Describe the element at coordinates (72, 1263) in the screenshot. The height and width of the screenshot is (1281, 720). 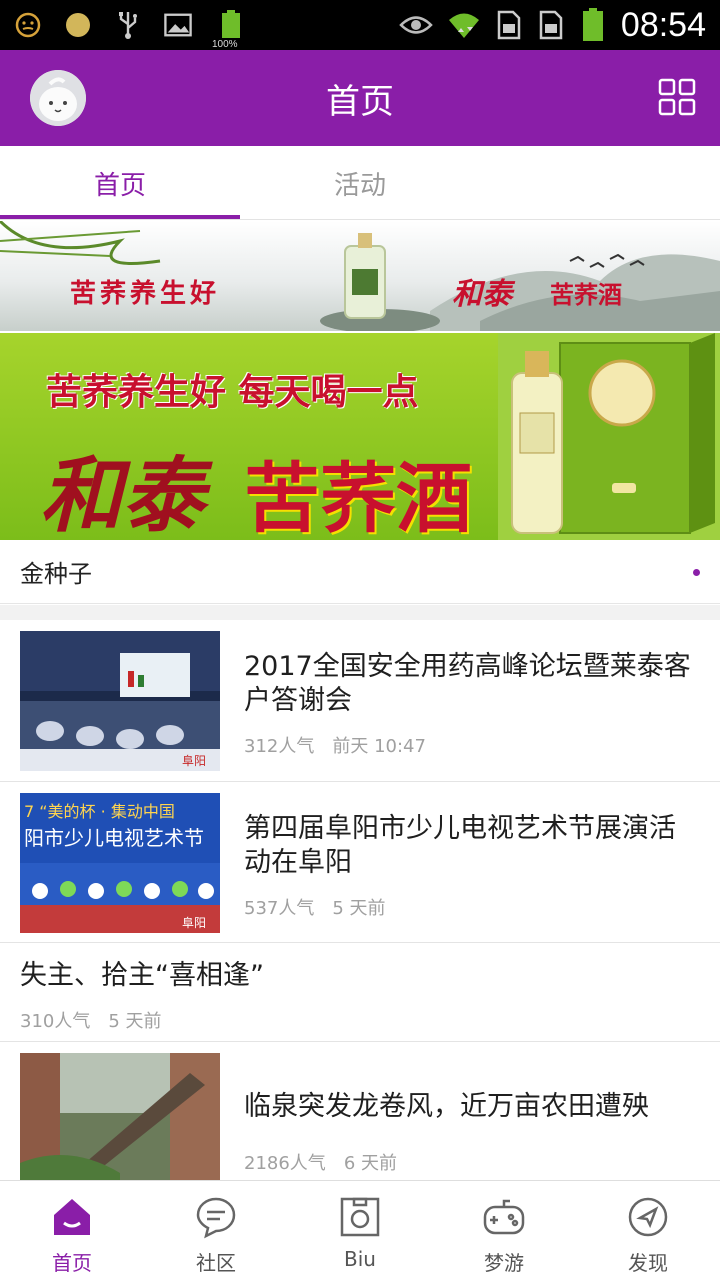
I see `nav-label: 首页` at that location.